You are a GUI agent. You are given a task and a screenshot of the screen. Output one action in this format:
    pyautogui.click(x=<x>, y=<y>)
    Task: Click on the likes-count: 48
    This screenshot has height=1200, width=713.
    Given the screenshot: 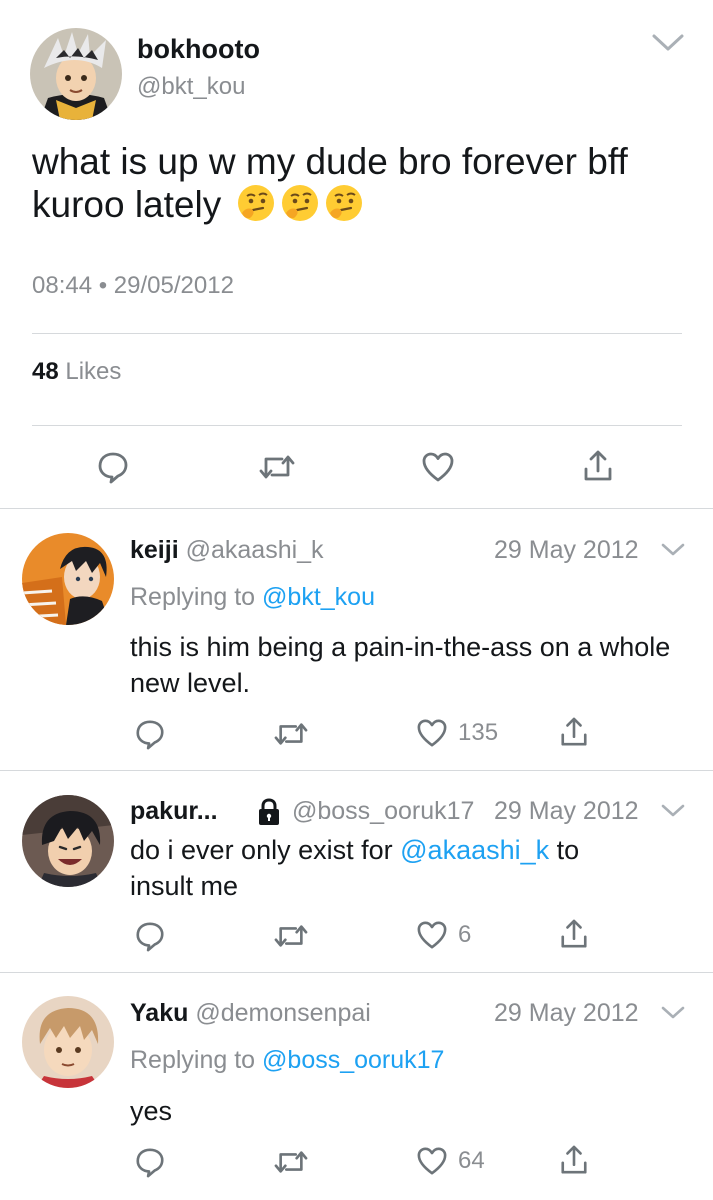 What is the action you would take?
    pyautogui.click(x=45, y=371)
    